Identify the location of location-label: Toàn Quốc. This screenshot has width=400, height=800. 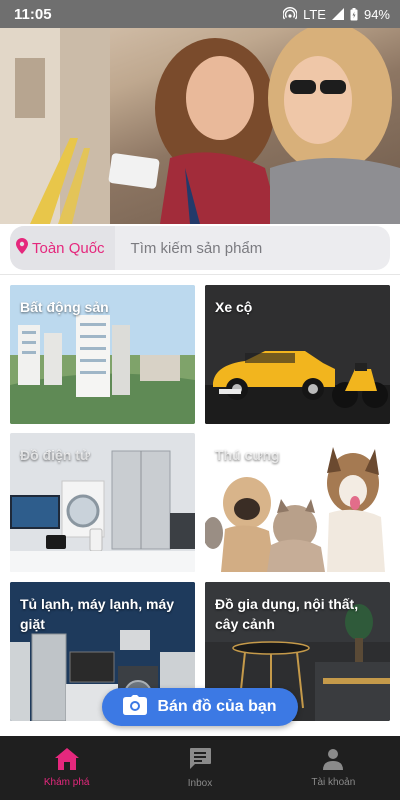
(68, 248).